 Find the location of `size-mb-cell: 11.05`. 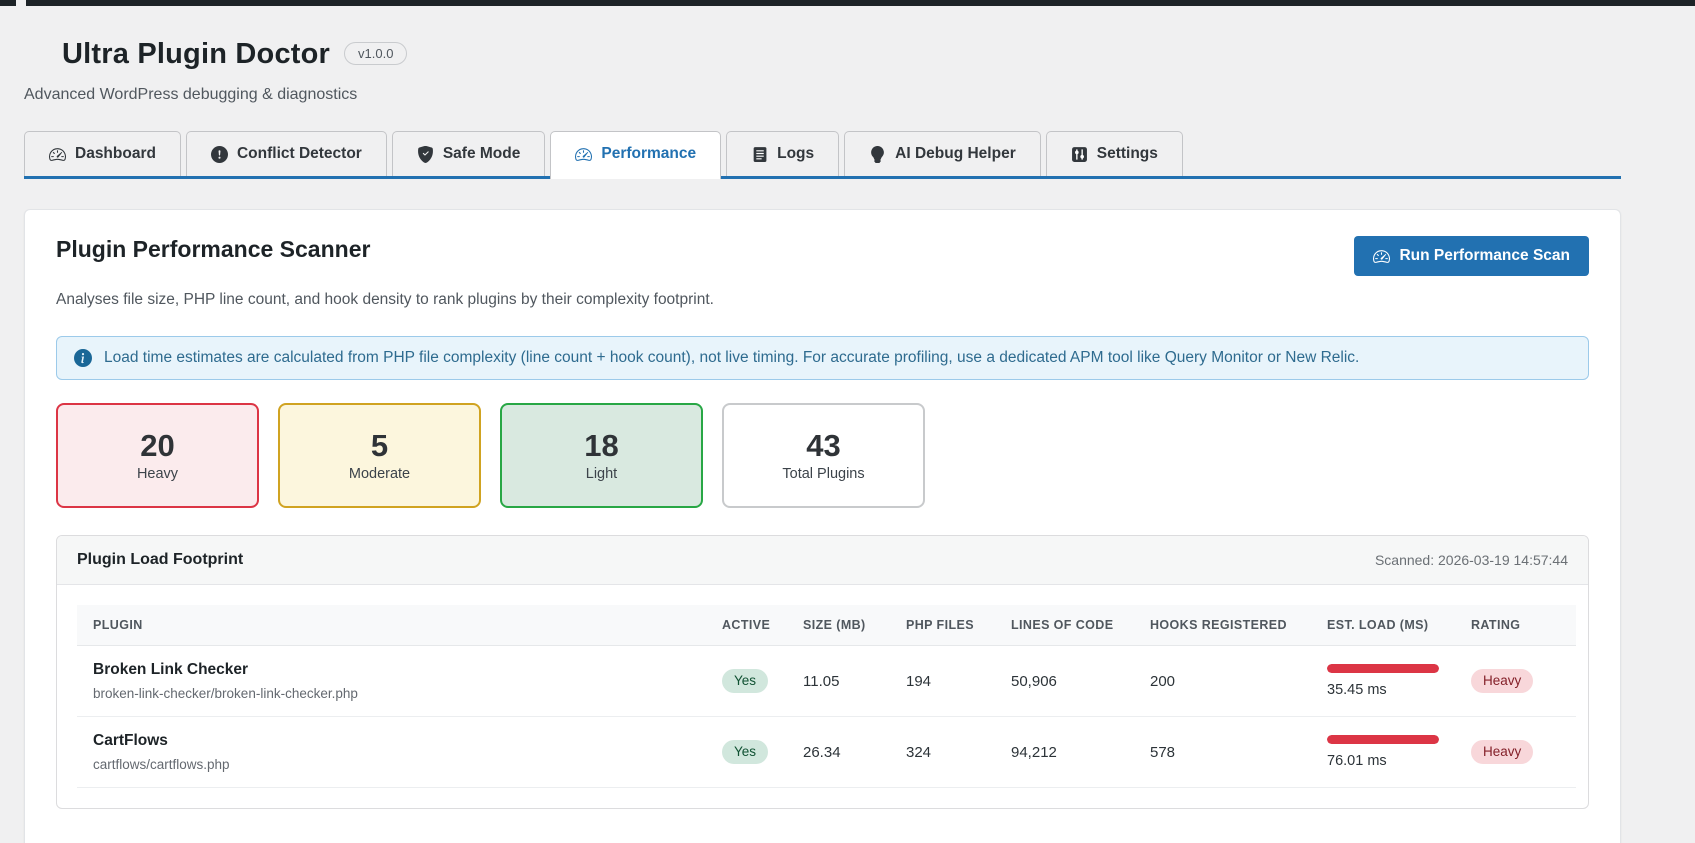

size-mb-cell: 11.05 is located at coordinates (854, 681).